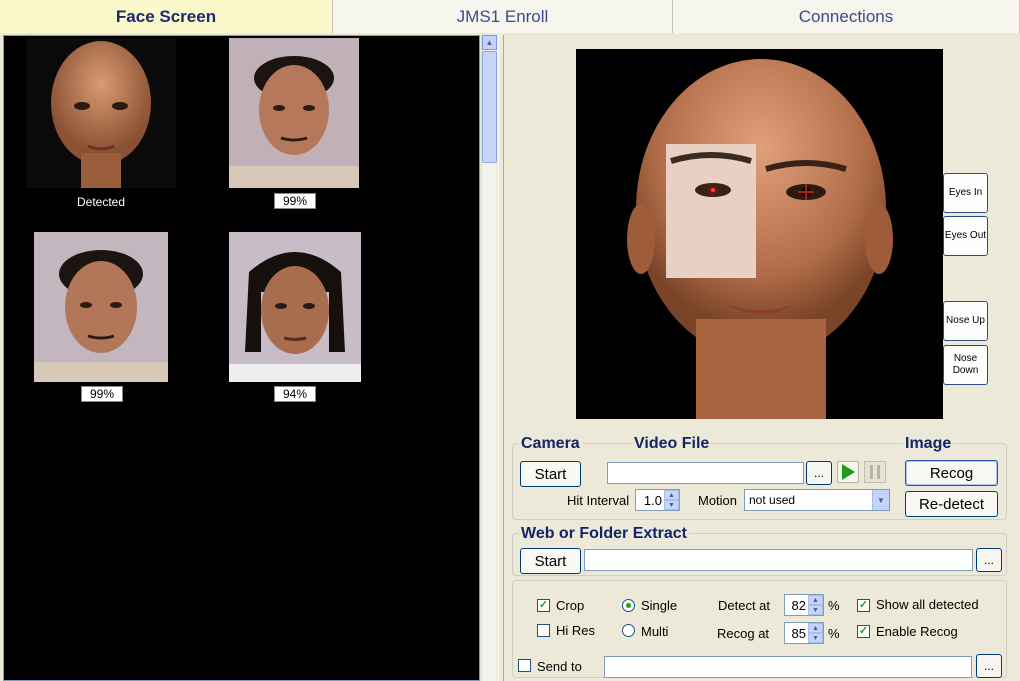 Image resolution: width=1020 pixels, height=681 pixels. Describe the element at coordinates (543, 630) in the screenshot. I see `hires-checkbox` at that location.